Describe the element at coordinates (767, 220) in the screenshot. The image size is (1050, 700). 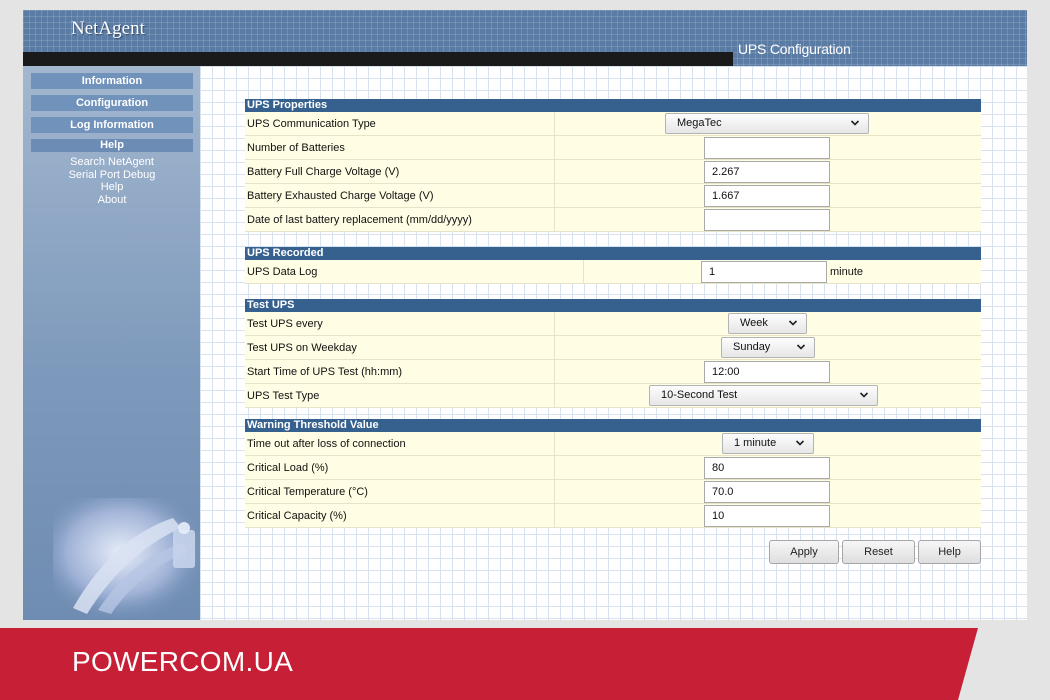
I see `last-replacement-date-input` at that location.